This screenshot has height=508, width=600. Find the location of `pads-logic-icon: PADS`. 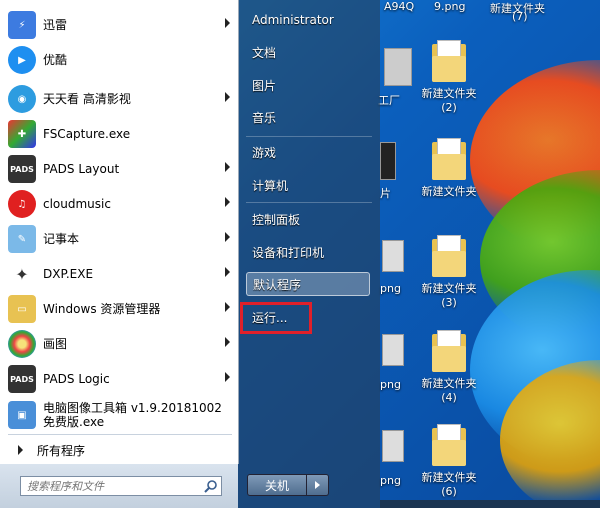

pads-logic-icon: PADS is located at coordinates (22, 379).